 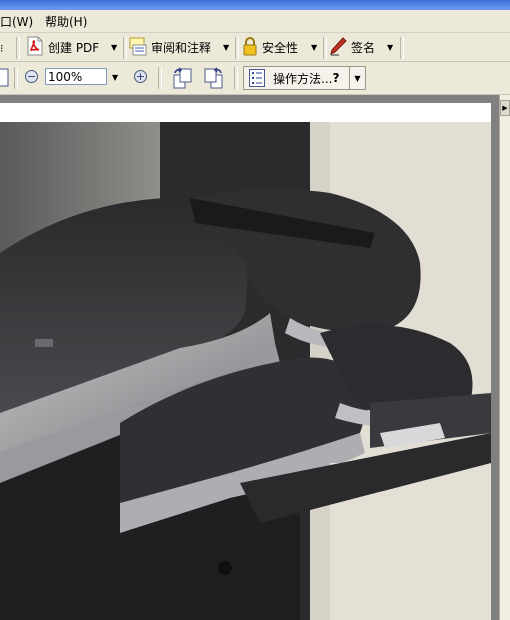 I want to click on security-dropdown-icon: ▼, so click(x=314, y=47).